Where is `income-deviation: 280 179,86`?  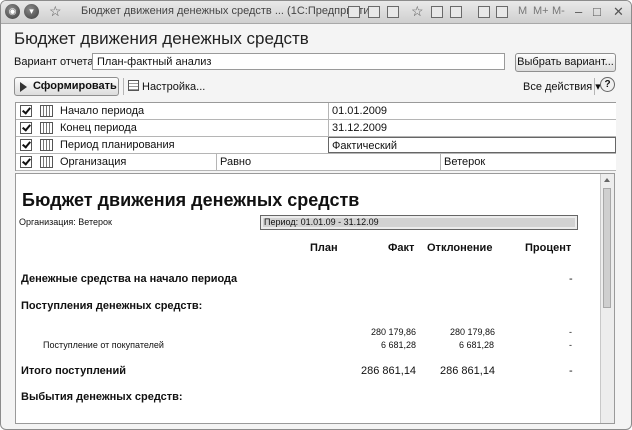 income-deviation: 280 179,86 is located at coordinates (473, 332).